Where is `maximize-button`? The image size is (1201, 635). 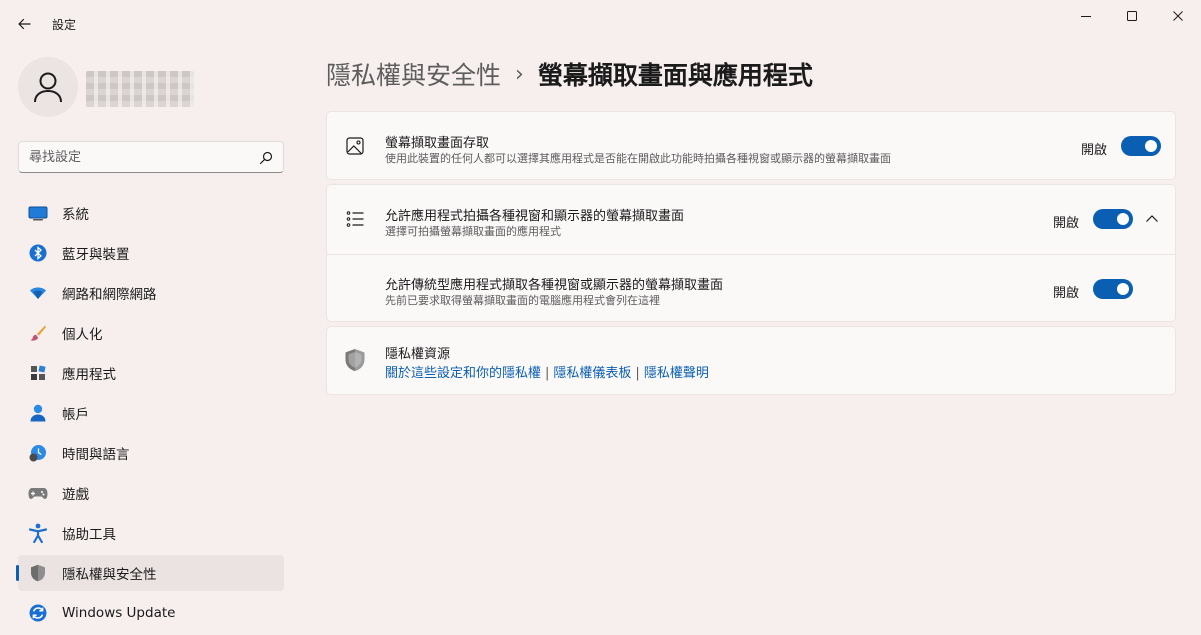 maximize-button is located at coordinates (1132, 16).